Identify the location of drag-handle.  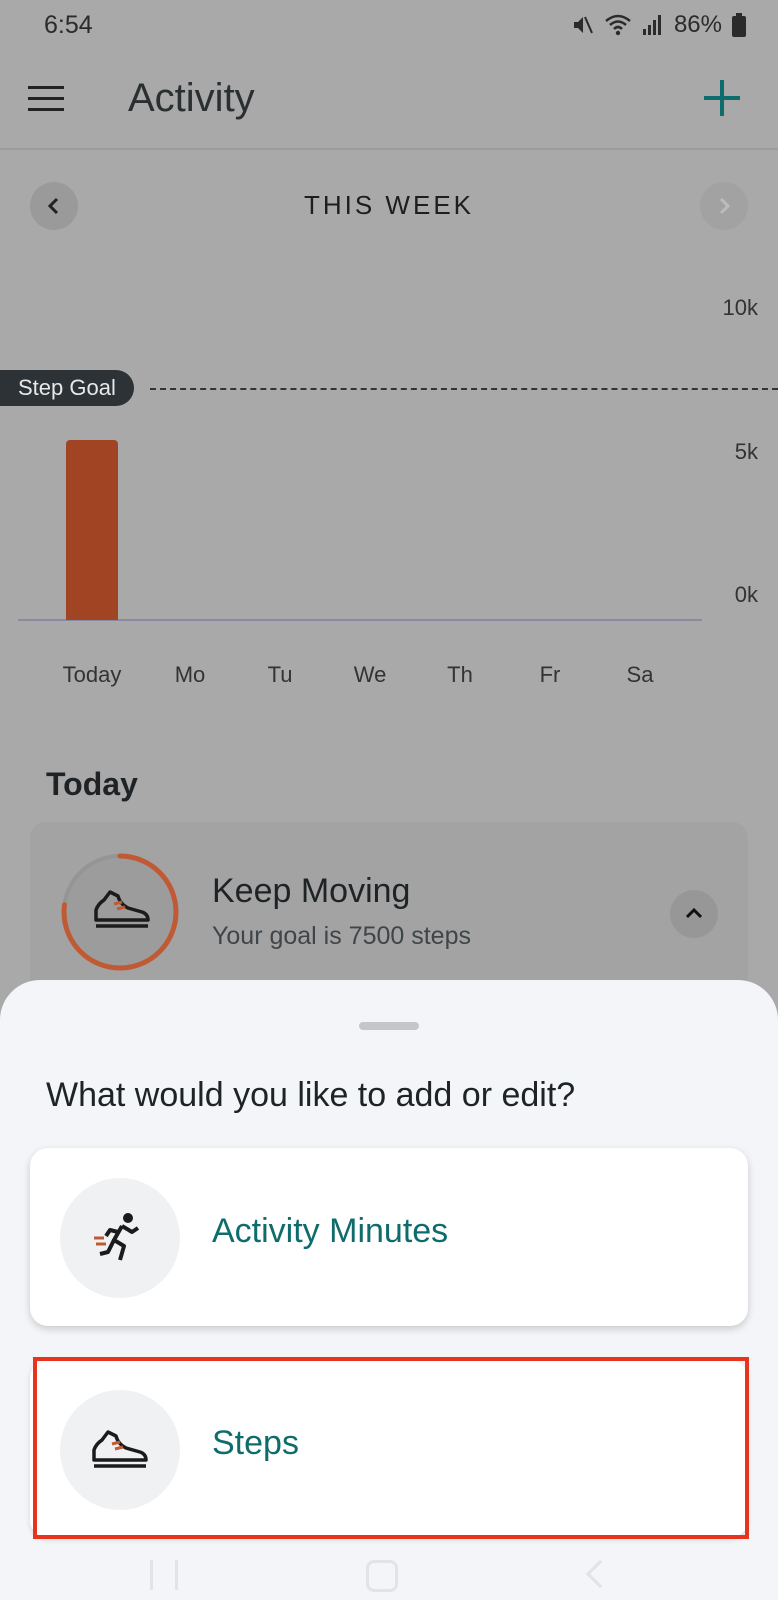
(389, 1026).